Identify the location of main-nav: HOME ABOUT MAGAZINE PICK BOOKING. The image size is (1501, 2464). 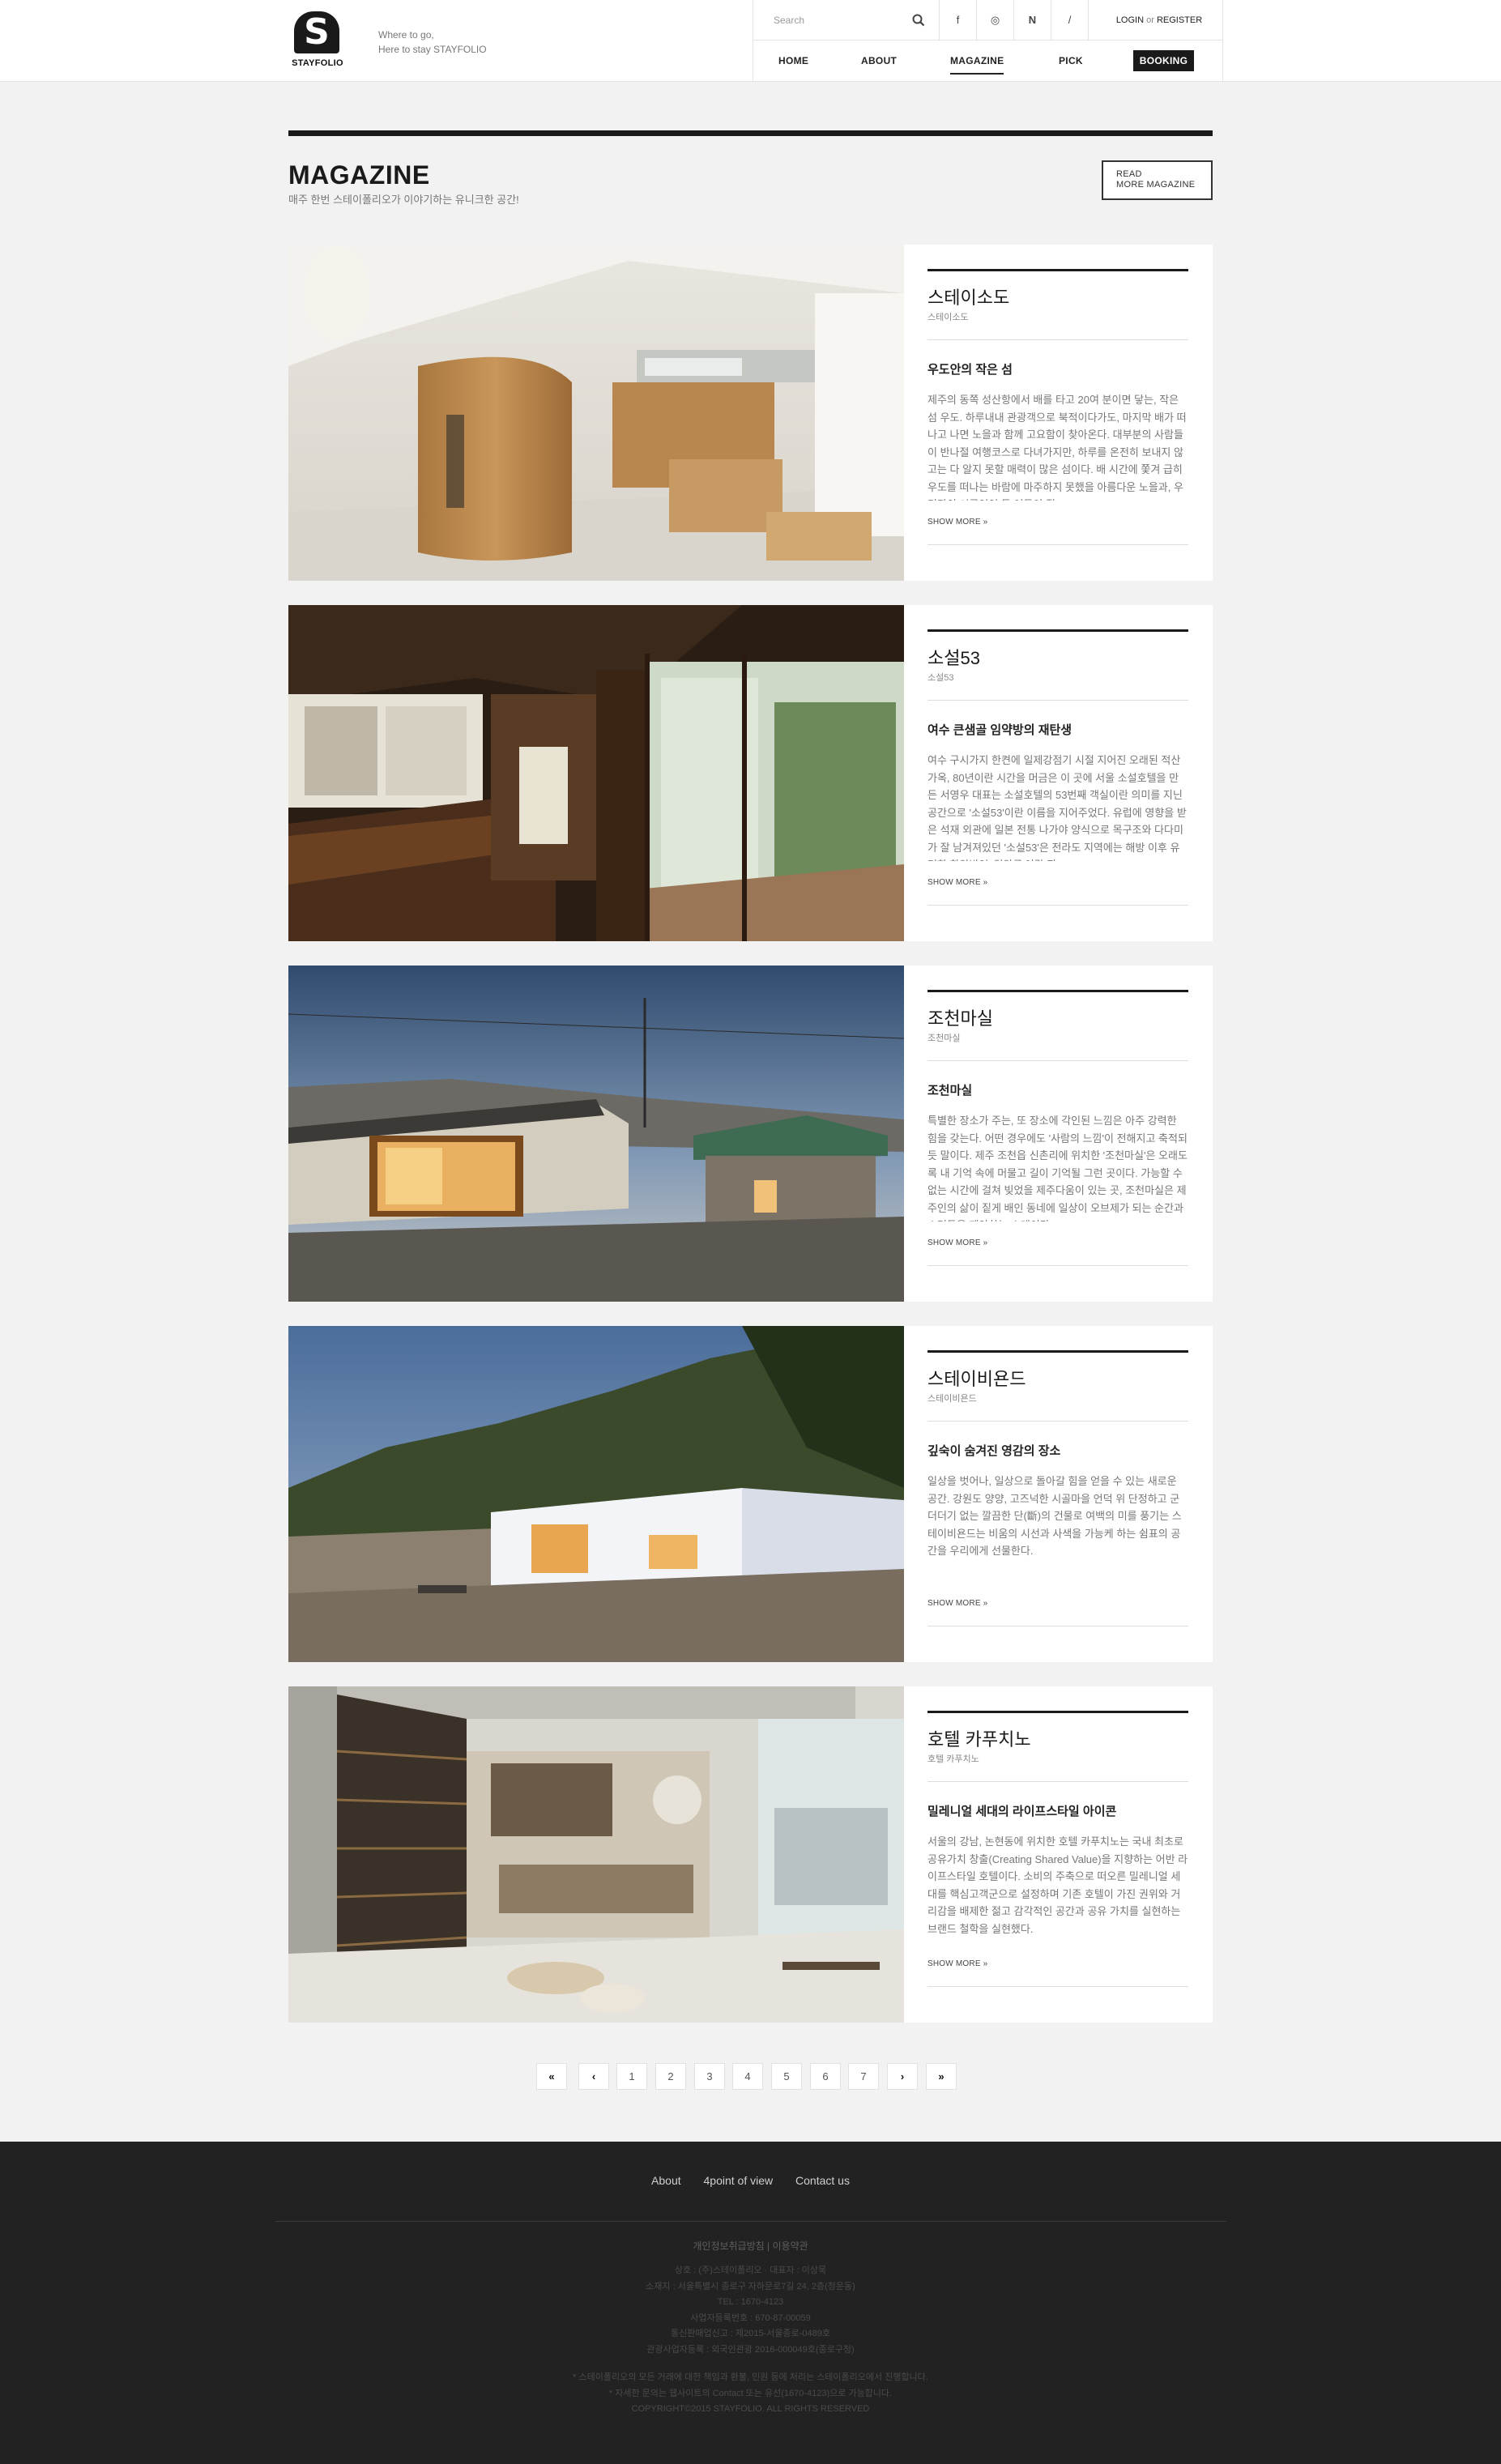
(988, 61).